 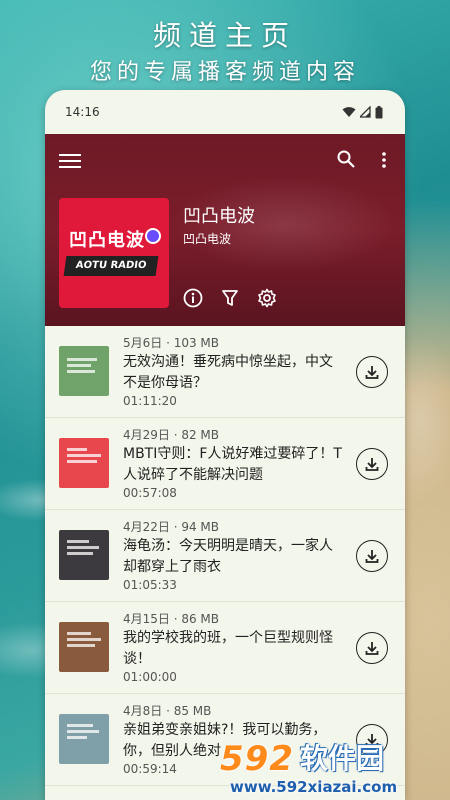 What do you see at coordinates (232, 464) in the screenshot?
I see `episode-title: MBTI守则：F人说好难过要碎了！T人说碎了不能解决问题` at bounding box center [232, 464].